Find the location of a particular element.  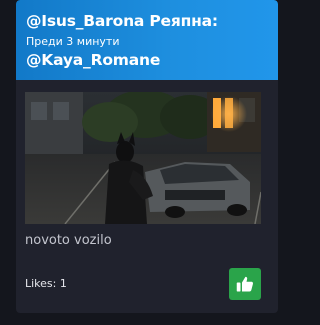

post-mention: @Kaya_Romane is located at coordinates (93, 60).